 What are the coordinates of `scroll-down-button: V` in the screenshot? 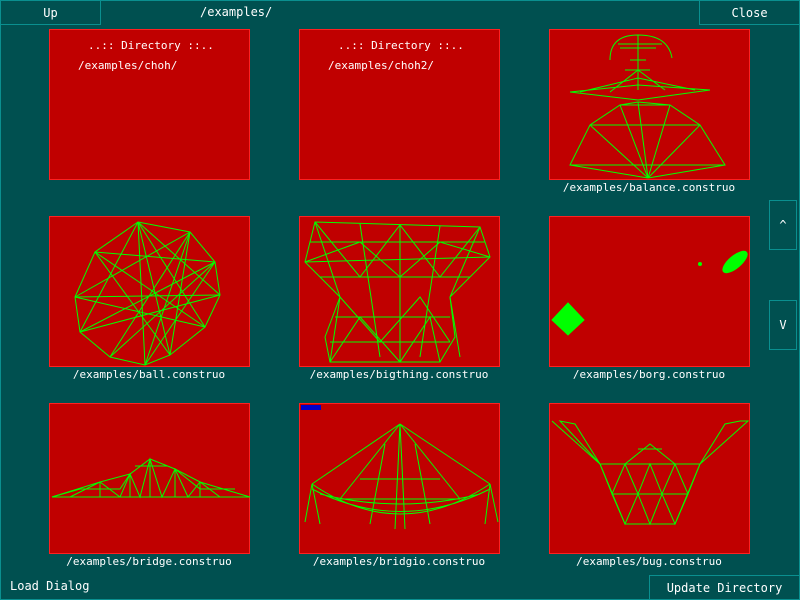 It's located at (783, 325).